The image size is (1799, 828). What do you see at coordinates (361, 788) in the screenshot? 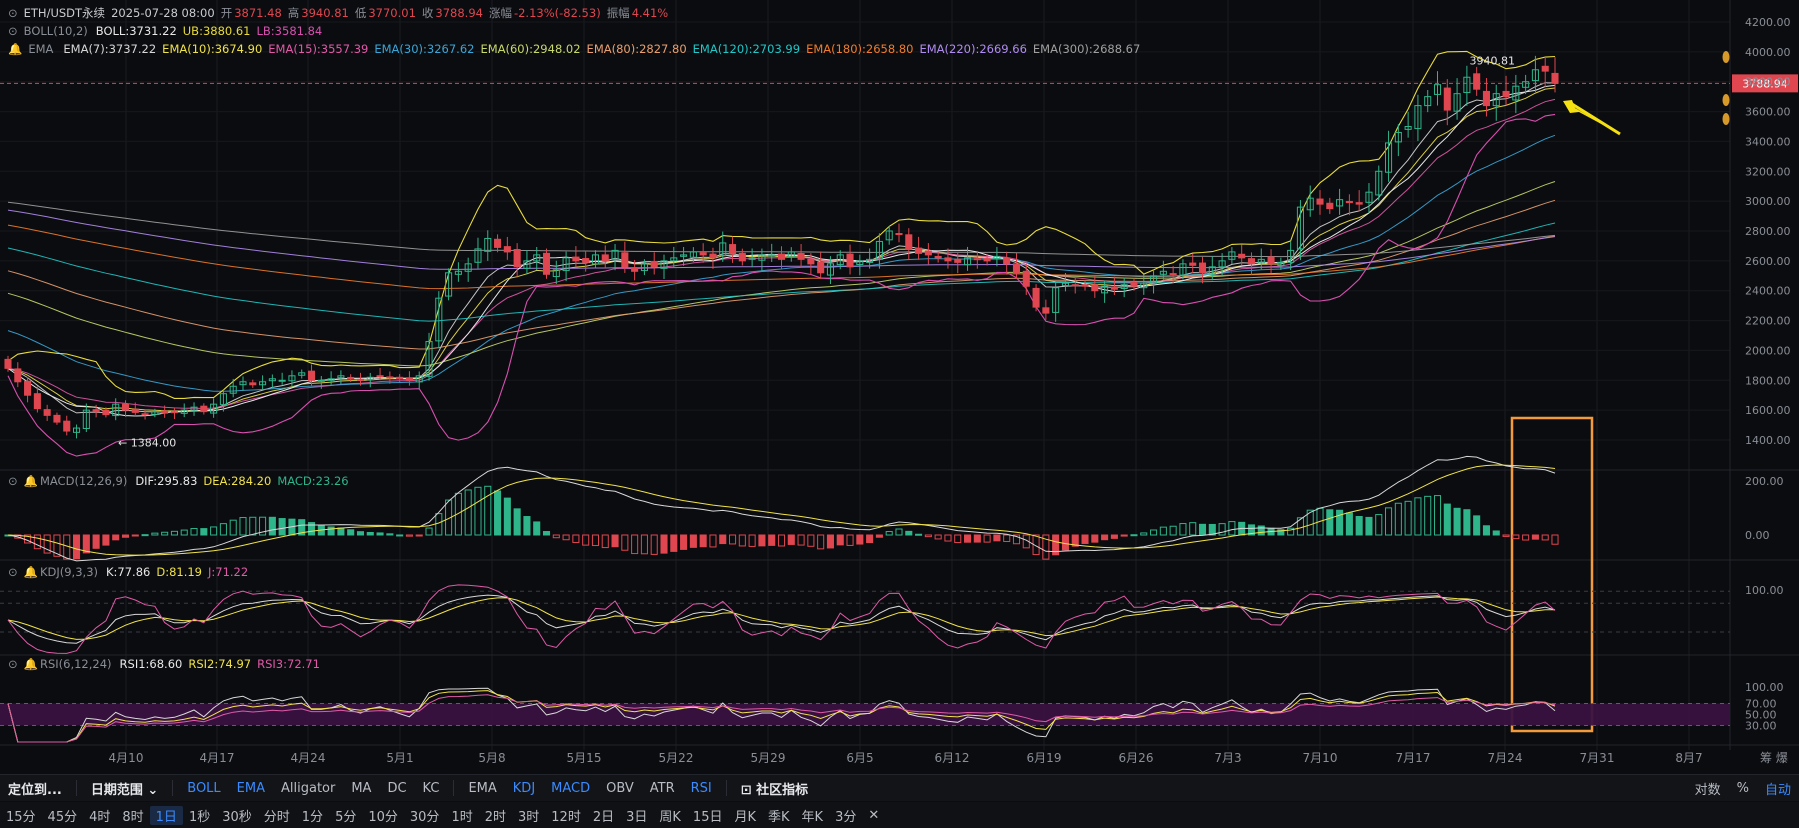
I see `indicator-ma: MA` at bounding box center [361, 788].